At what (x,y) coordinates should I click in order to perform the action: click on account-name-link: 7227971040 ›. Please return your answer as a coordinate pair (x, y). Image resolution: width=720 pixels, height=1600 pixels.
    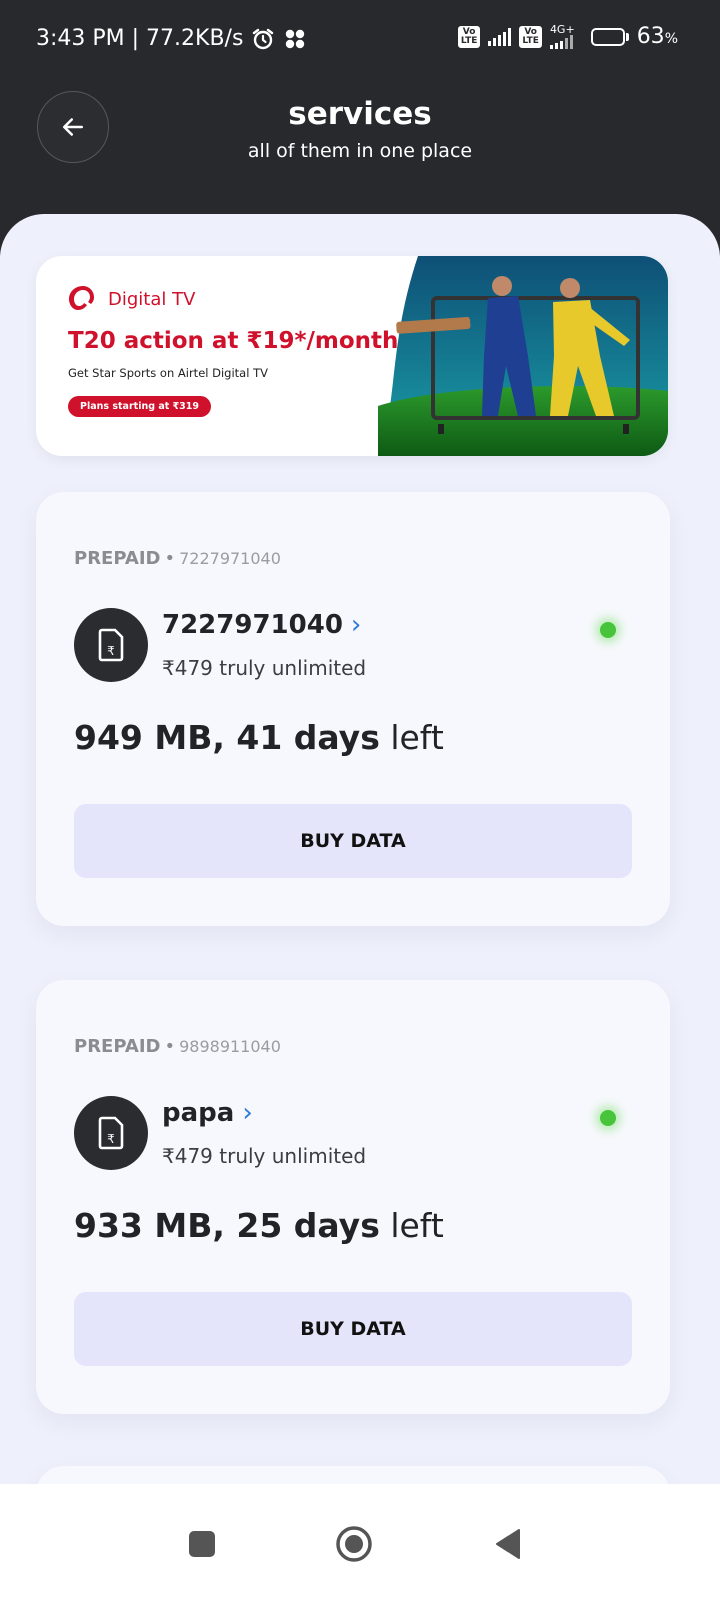
    Looking at the image, I should click on (261, 625).